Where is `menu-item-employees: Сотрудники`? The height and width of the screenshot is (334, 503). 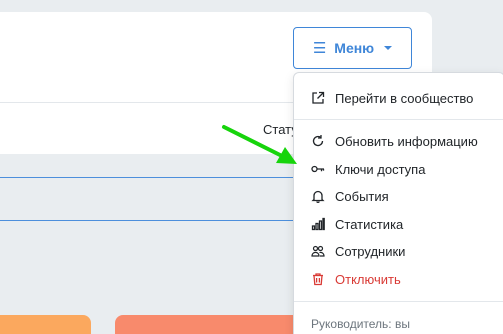 menu-item-employees: Сотрудники is located at coordinates (398, 251).